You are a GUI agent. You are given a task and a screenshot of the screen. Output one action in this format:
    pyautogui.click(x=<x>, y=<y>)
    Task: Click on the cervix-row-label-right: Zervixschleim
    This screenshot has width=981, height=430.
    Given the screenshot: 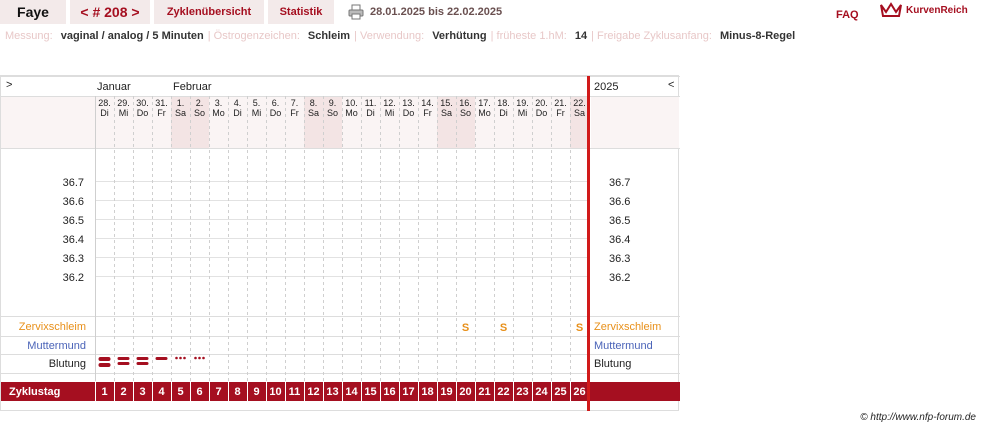 What is the action you would take?
    pyautogui.click(x=627, y=327)
    